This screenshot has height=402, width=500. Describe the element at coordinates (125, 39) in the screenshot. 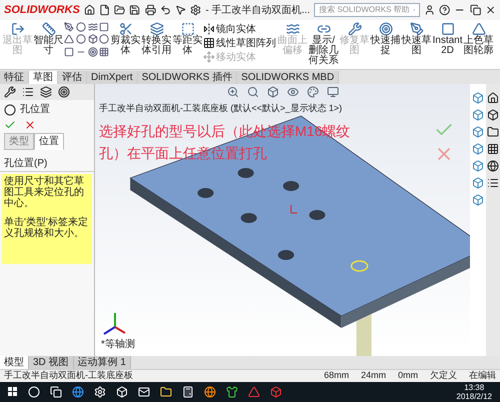

I see `ribbon-button: 剪裁实体` at that location.